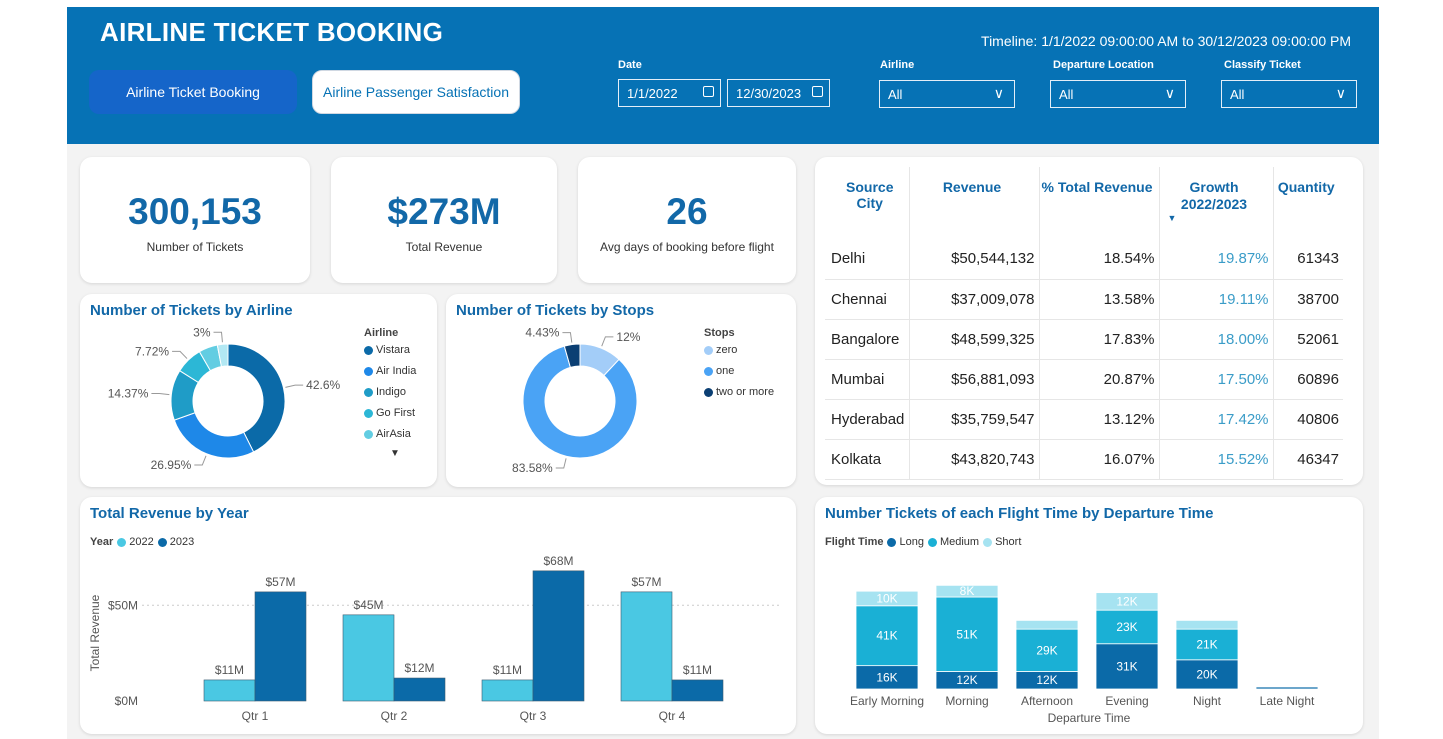 Image resolution: width=1443 pixels, height=739 pixels. Describe the element at coordinates (1206, 674) in the screenshot. I see `stack-data-label: 20K` at that location.